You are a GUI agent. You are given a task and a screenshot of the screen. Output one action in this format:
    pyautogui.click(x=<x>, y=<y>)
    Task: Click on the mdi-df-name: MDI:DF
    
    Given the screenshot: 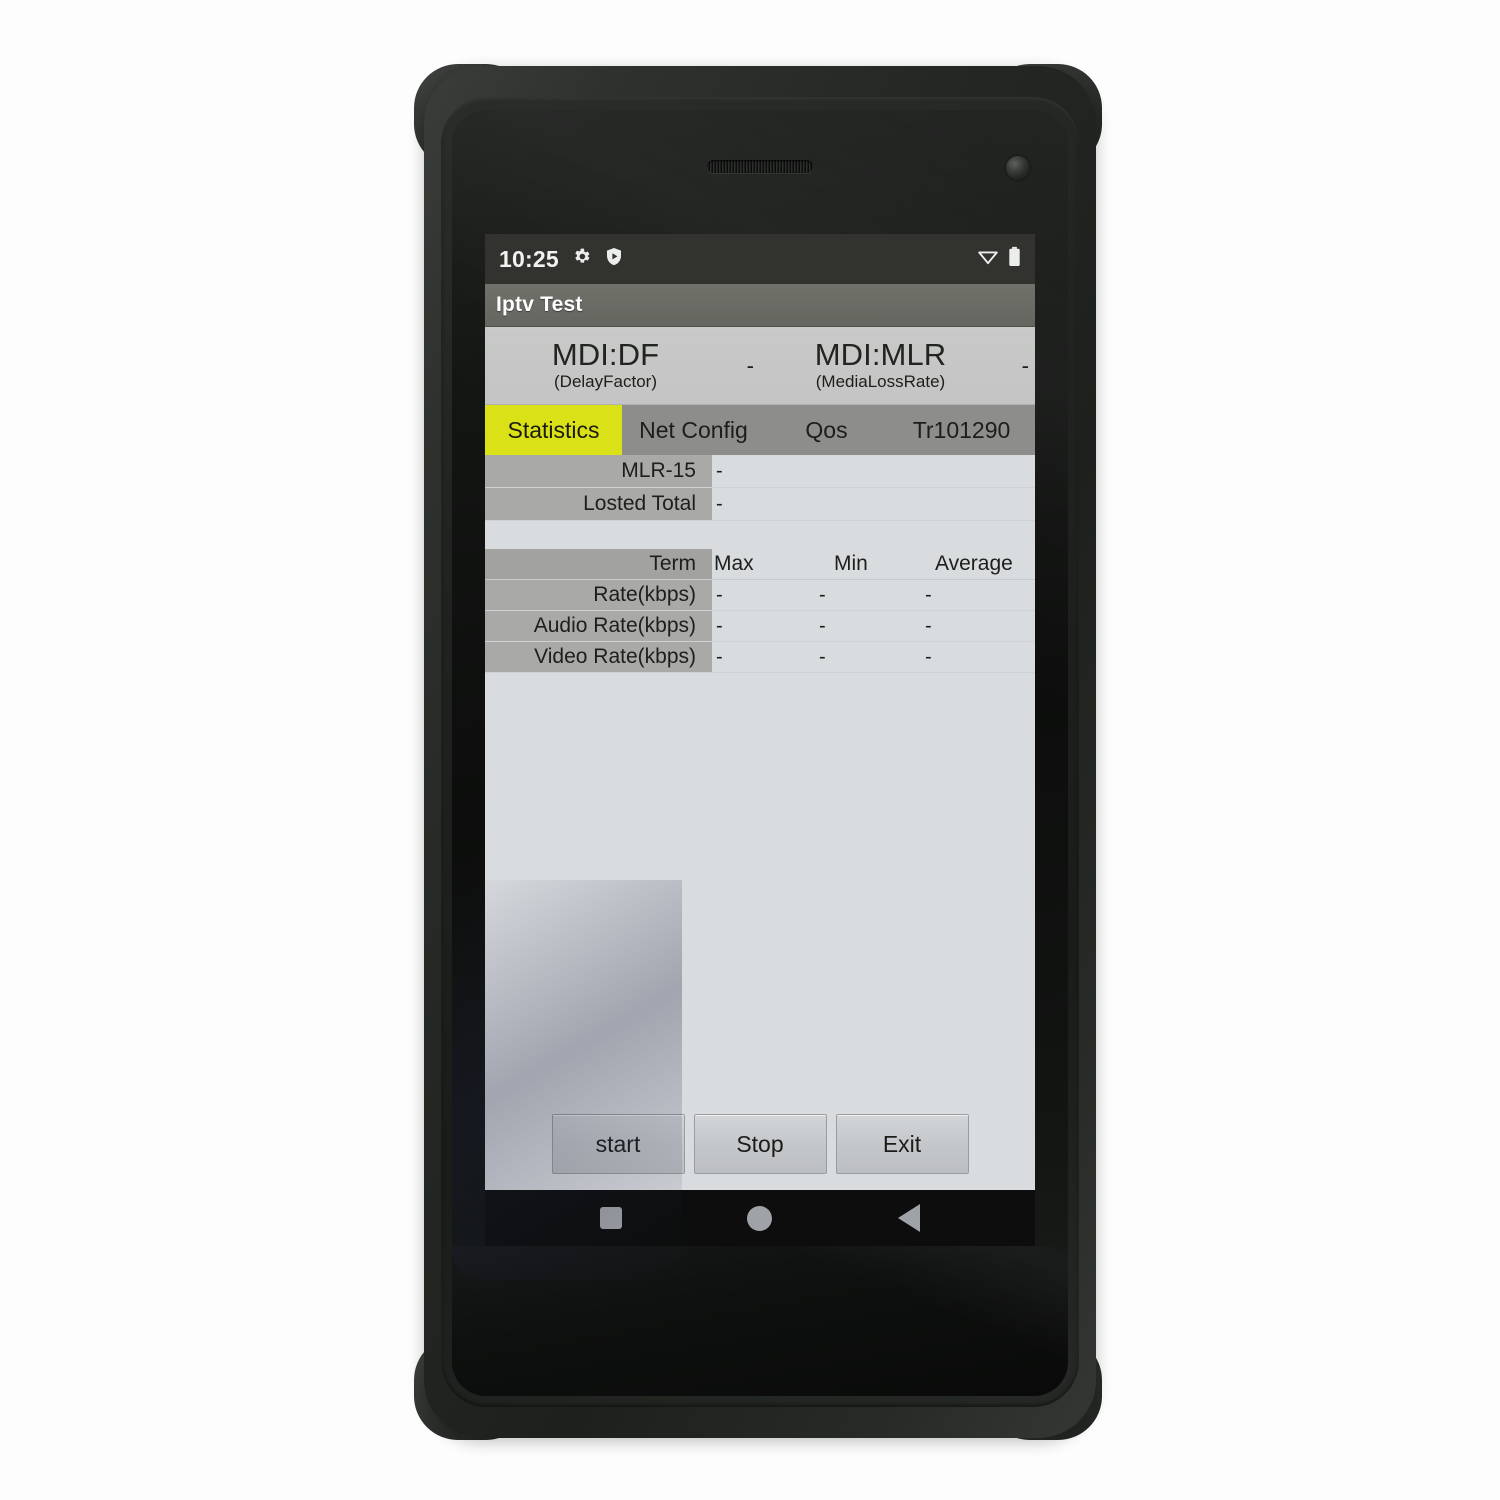 What is the action you would take?
    pyautogui.click(x=605, y=354)
    